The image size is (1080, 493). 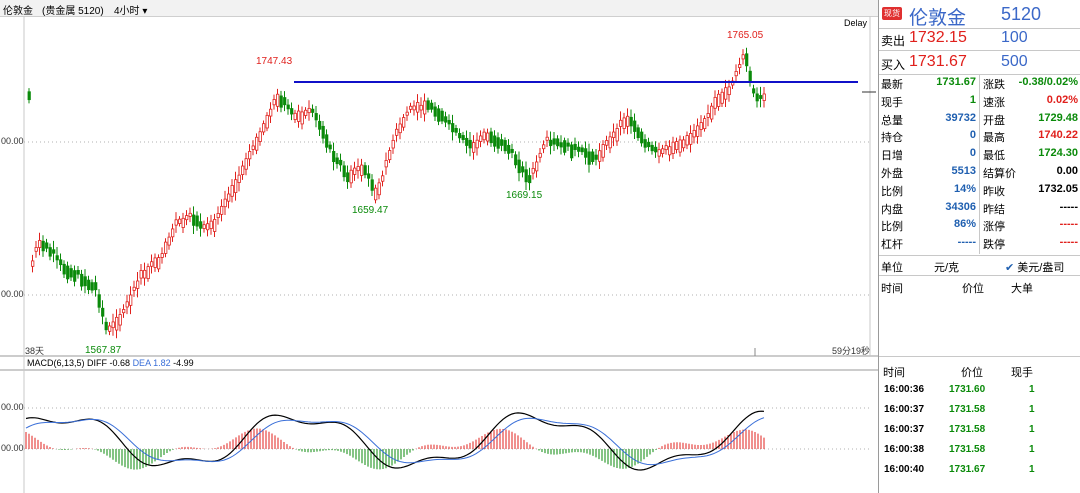 What do you see at coordinates (994, 227) in the screenshot?
I see `stat-label: 涨停` at bounding box center [994, 227].